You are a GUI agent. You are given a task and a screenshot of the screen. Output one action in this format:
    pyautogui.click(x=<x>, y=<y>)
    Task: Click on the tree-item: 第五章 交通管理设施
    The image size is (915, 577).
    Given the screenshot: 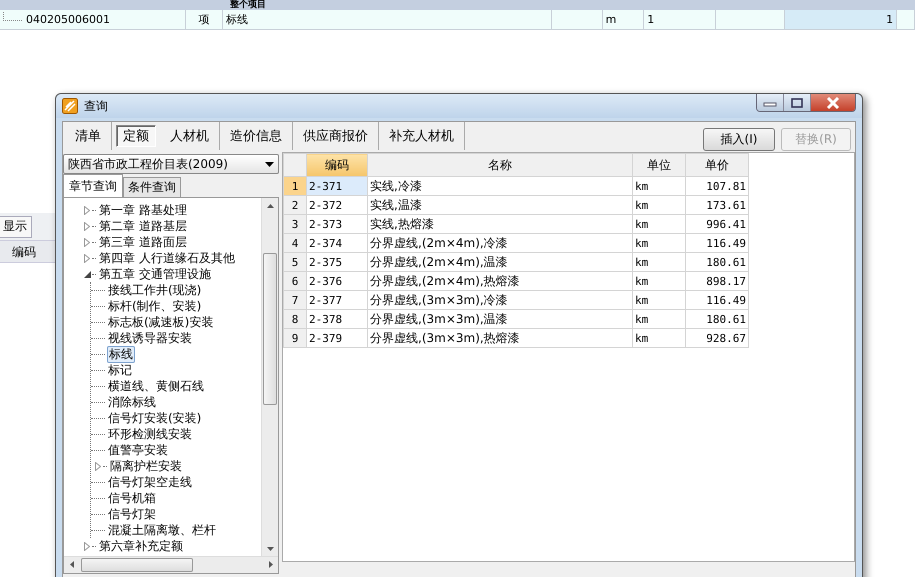 What is the action you would take?
    pyautogui.click(x=155, y=274)
    